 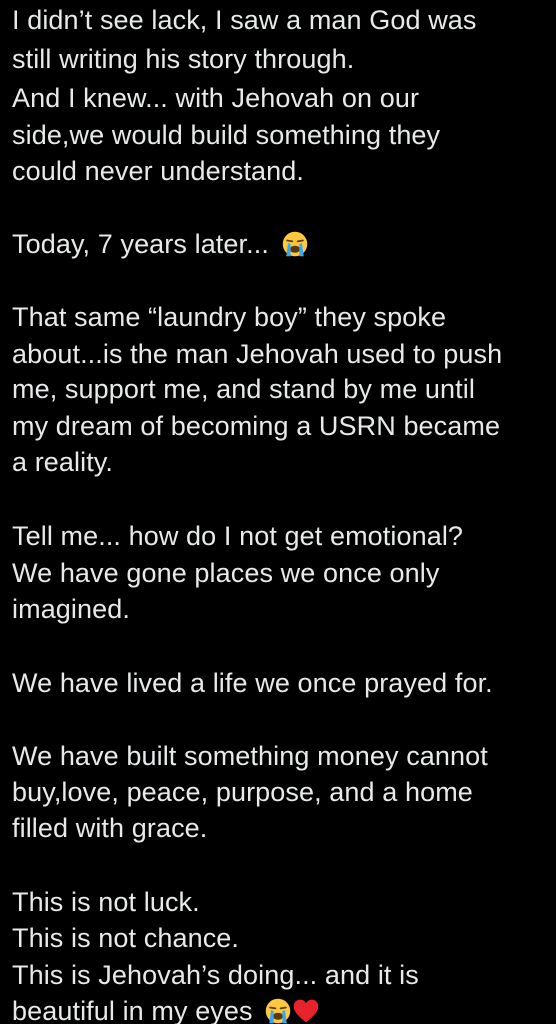 What do you see at coordinates (215, 975) in the screenshot?
I see `post-text-line: This is Jehovah’s doing... and it is` at bounding box center [215, 975].